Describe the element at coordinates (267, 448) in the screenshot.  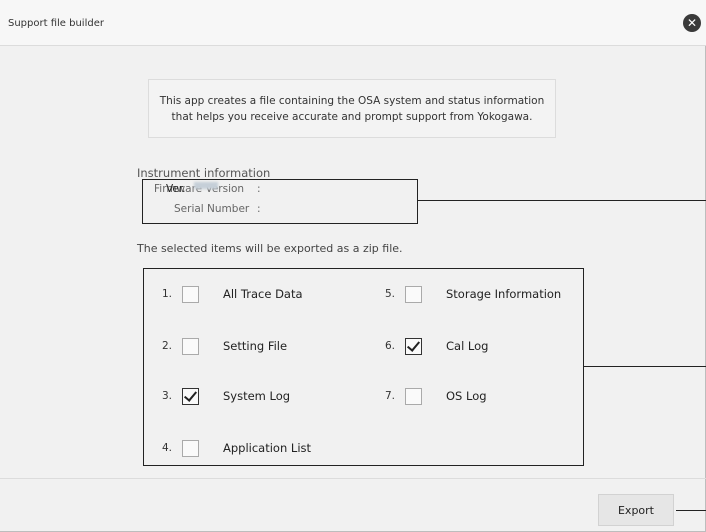
I see `item-label: Application List` at that location.